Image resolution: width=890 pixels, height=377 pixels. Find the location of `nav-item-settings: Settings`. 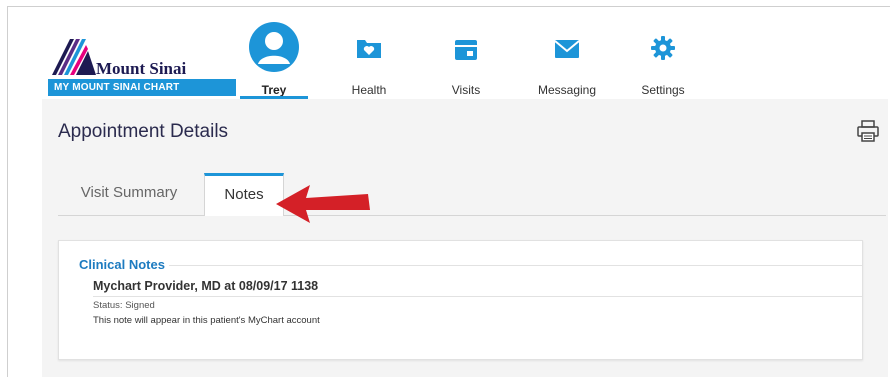

nav-item-settings: Settings is located at coordinates (663, 60).